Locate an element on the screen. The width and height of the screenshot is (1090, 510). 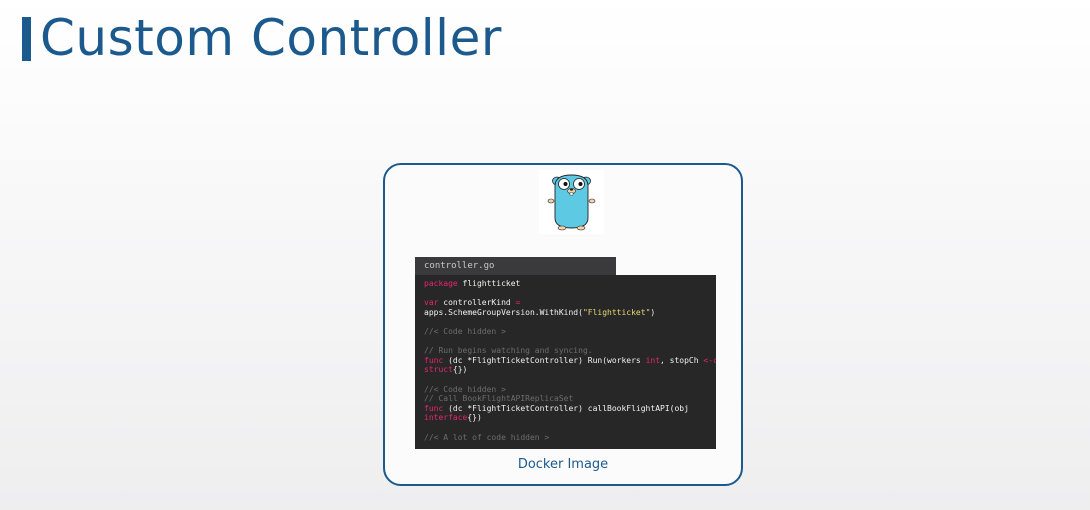
code-line: interface{}) is located at coordinates (566, 418).